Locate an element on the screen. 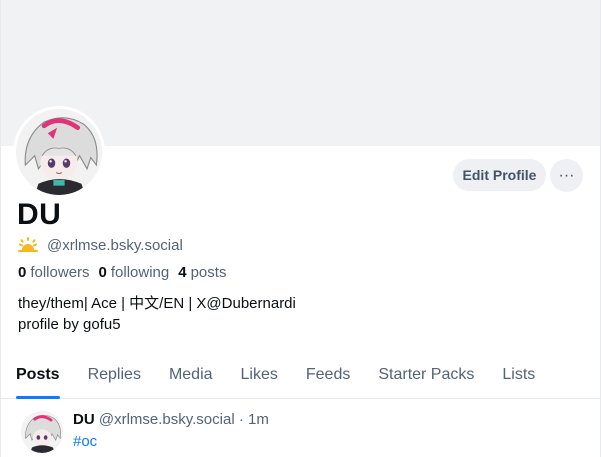  posts-count: 4 is located at coordinates (182, 272).